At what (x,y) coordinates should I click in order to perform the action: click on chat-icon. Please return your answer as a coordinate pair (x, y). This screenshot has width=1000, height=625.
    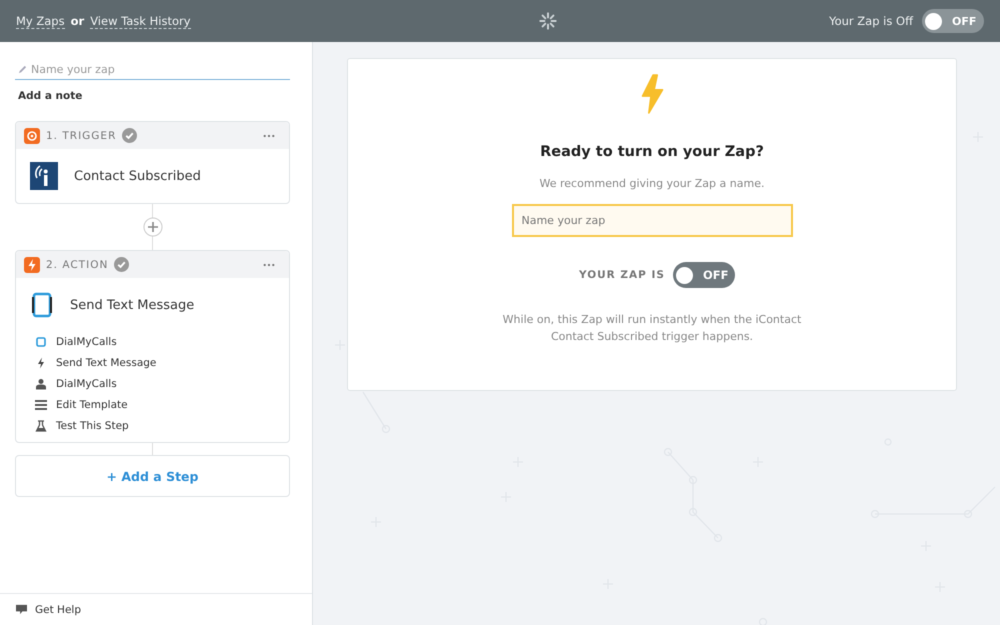
    Looking at the image, I should click on (21, 609).